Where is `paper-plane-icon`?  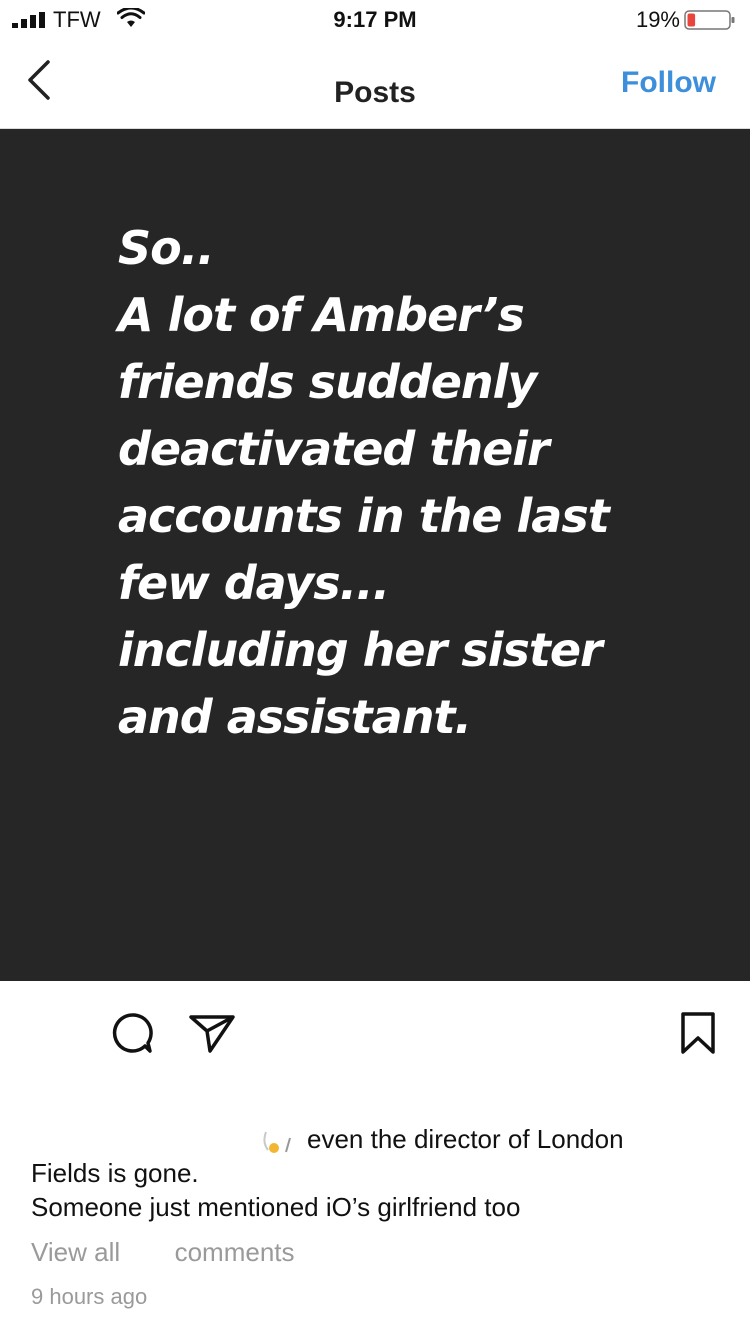
paper-plane-icon is located at coordinates (212, 1033).